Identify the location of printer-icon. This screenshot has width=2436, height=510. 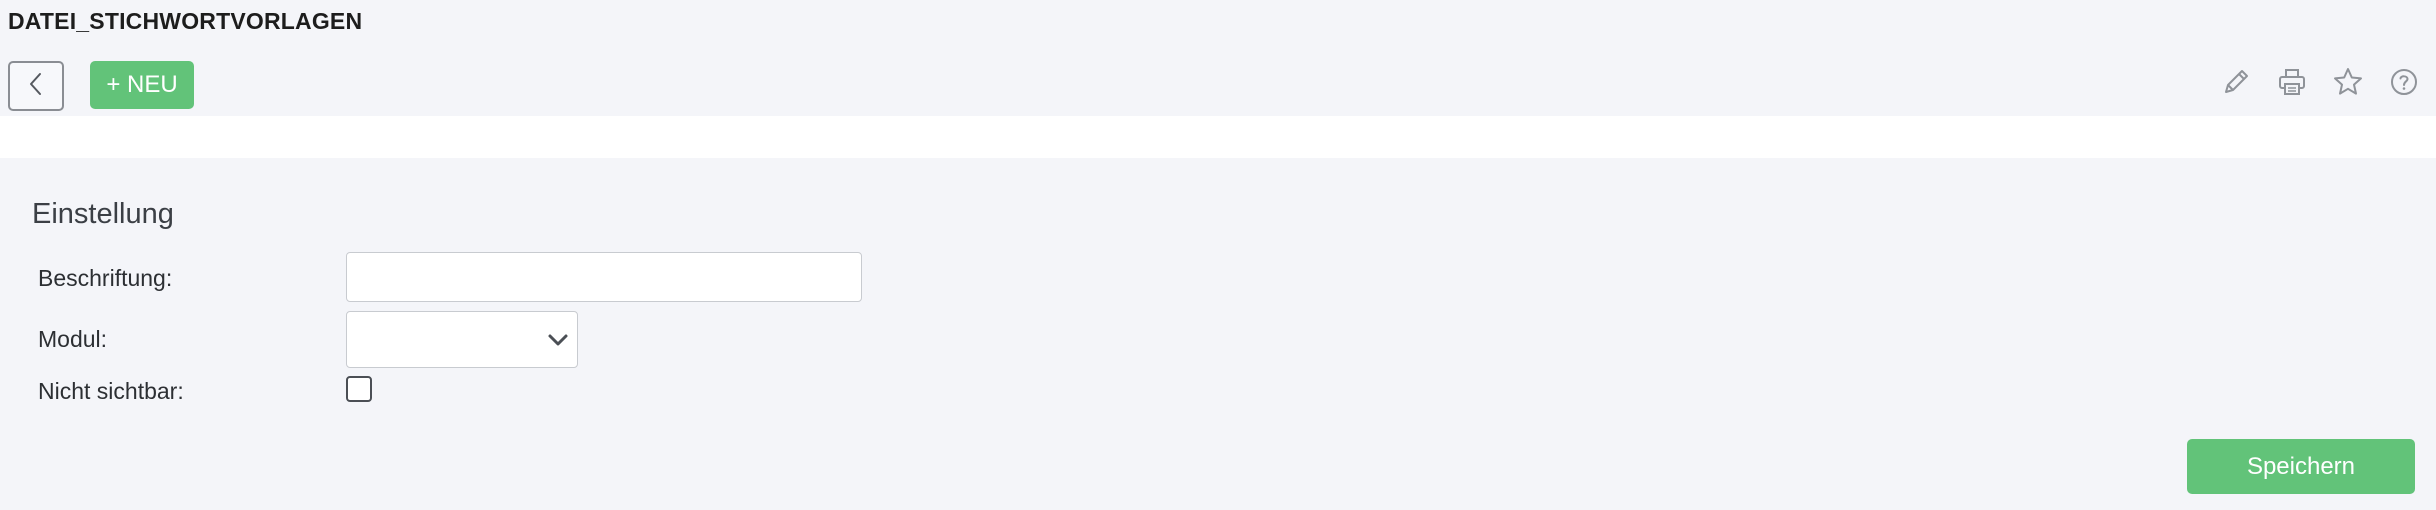
(2292, 84).